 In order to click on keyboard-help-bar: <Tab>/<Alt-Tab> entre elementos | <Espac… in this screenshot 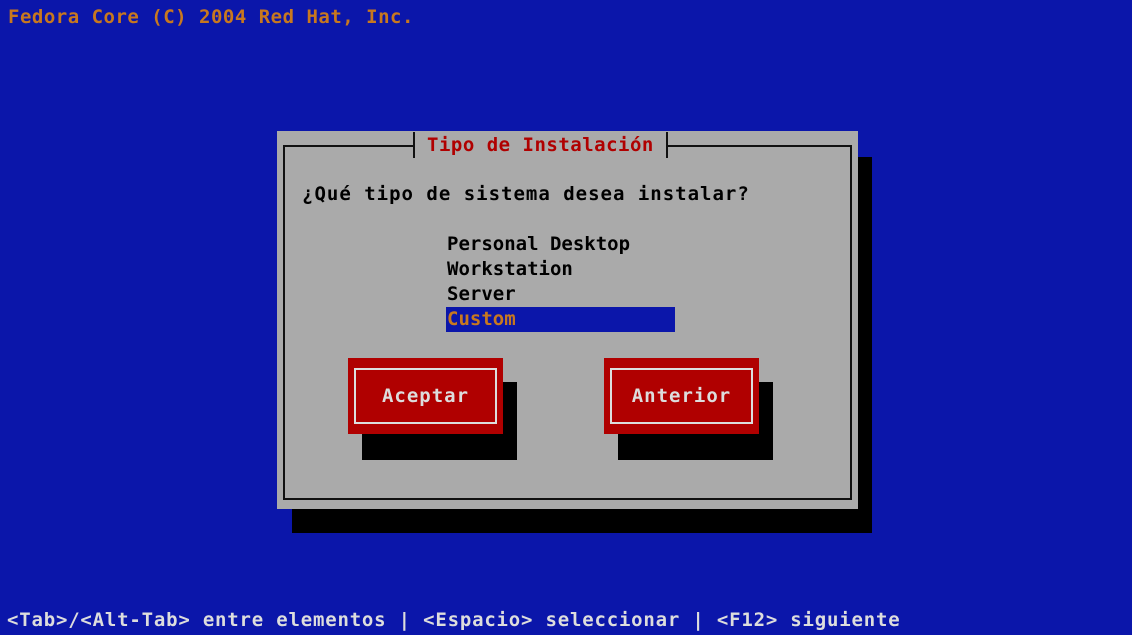, I will do `click(454, 620)`.